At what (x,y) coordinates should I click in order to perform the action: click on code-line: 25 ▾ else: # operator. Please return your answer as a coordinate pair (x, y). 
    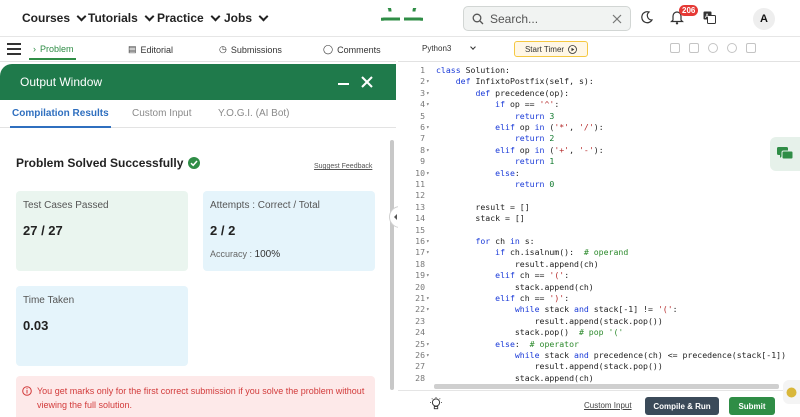
    Looking at the image, I should click on (599, 344).